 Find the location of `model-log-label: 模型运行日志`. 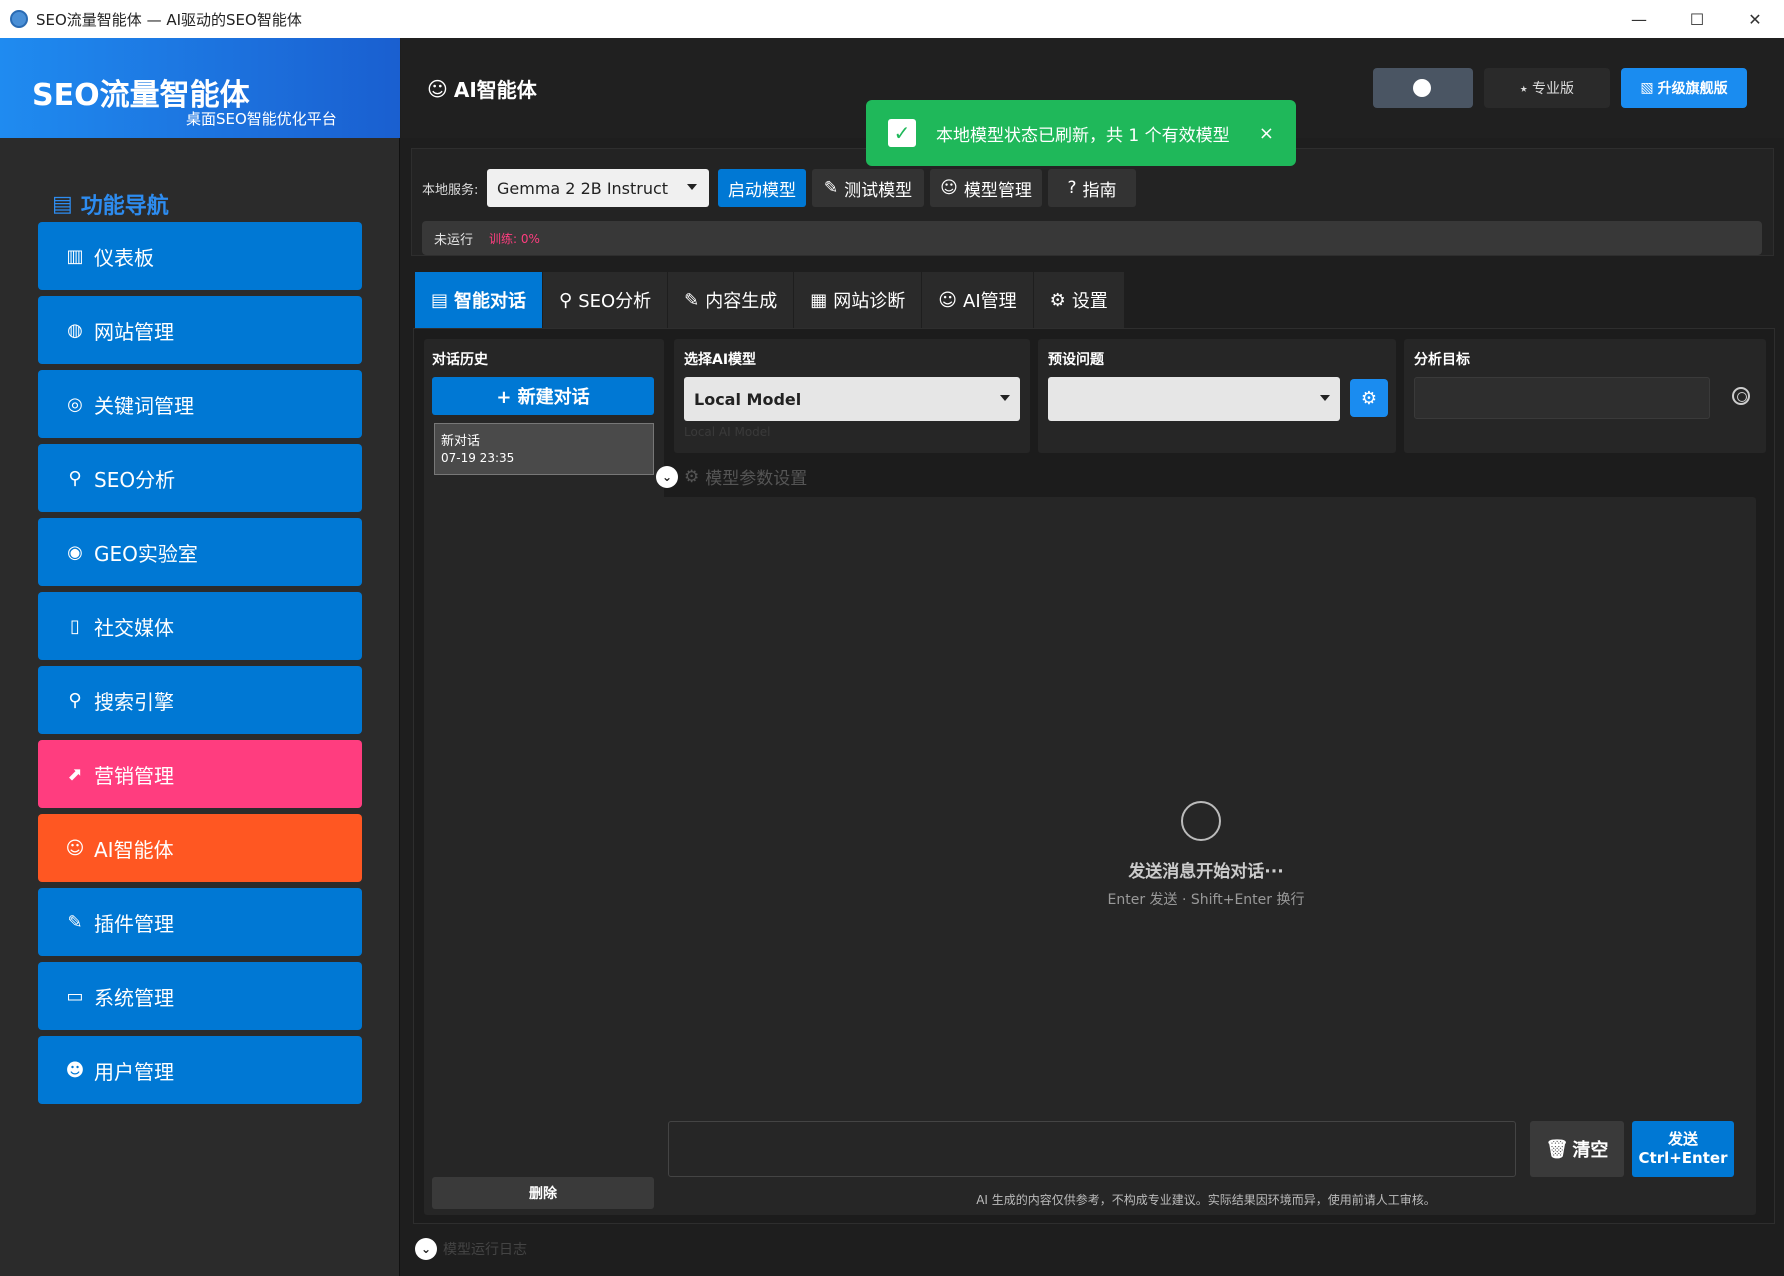

model-log-label: 模型运行日志 is located at coordinates (485, 1250).